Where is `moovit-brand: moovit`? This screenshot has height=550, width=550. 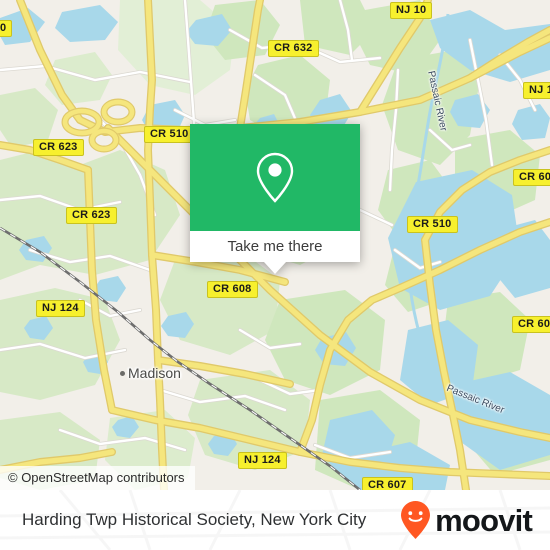
moovit-brand: moovit is located at coordinates (466, 520).